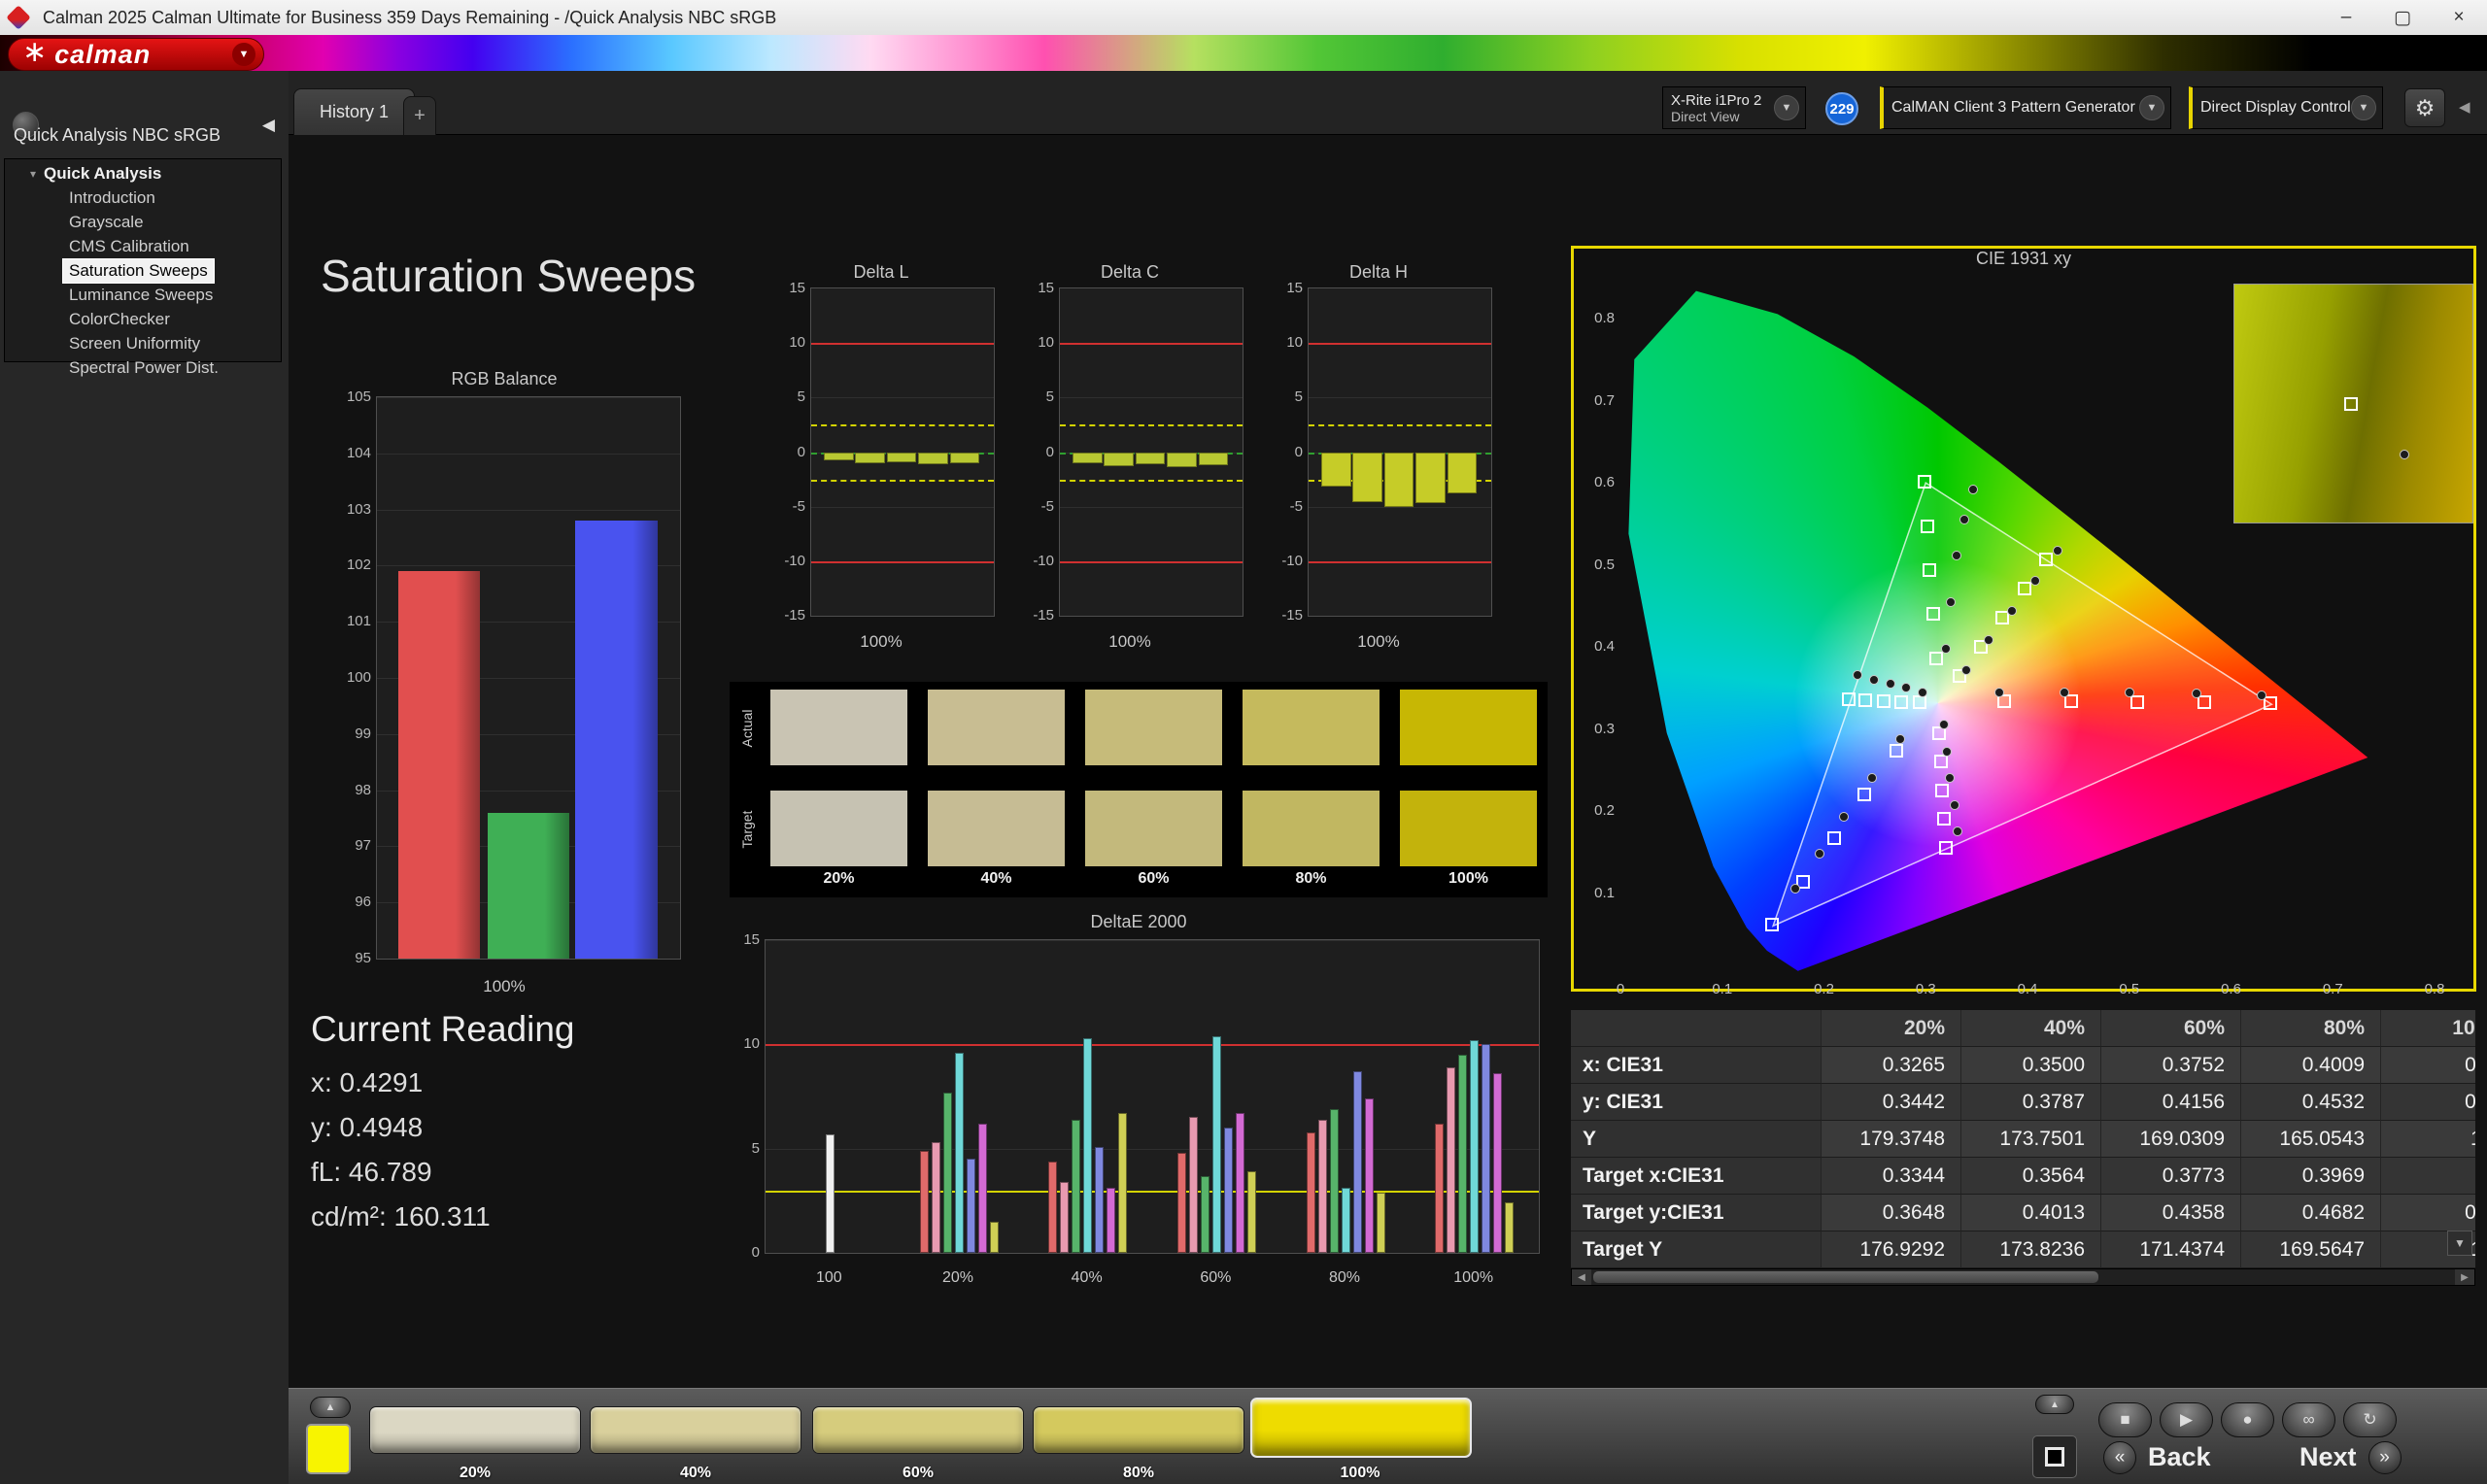 The height and width of the screenshot is (1484, 2487). I want to click on y-axis-tick: 5, so click(755, 1148).